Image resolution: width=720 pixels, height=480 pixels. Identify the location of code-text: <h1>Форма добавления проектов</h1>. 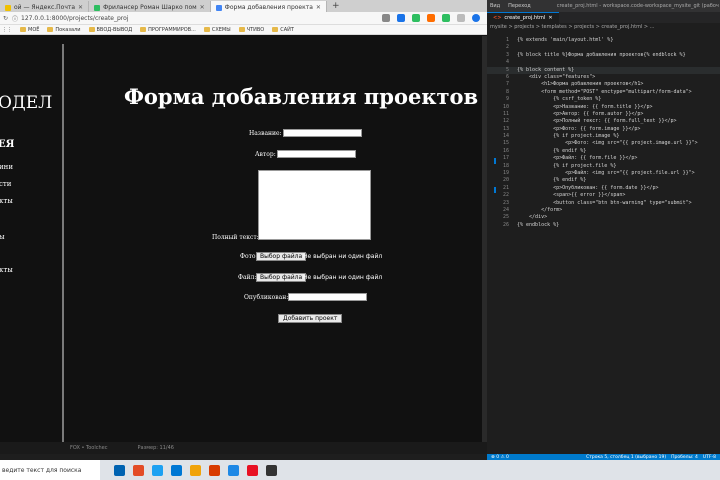
(580, 84).